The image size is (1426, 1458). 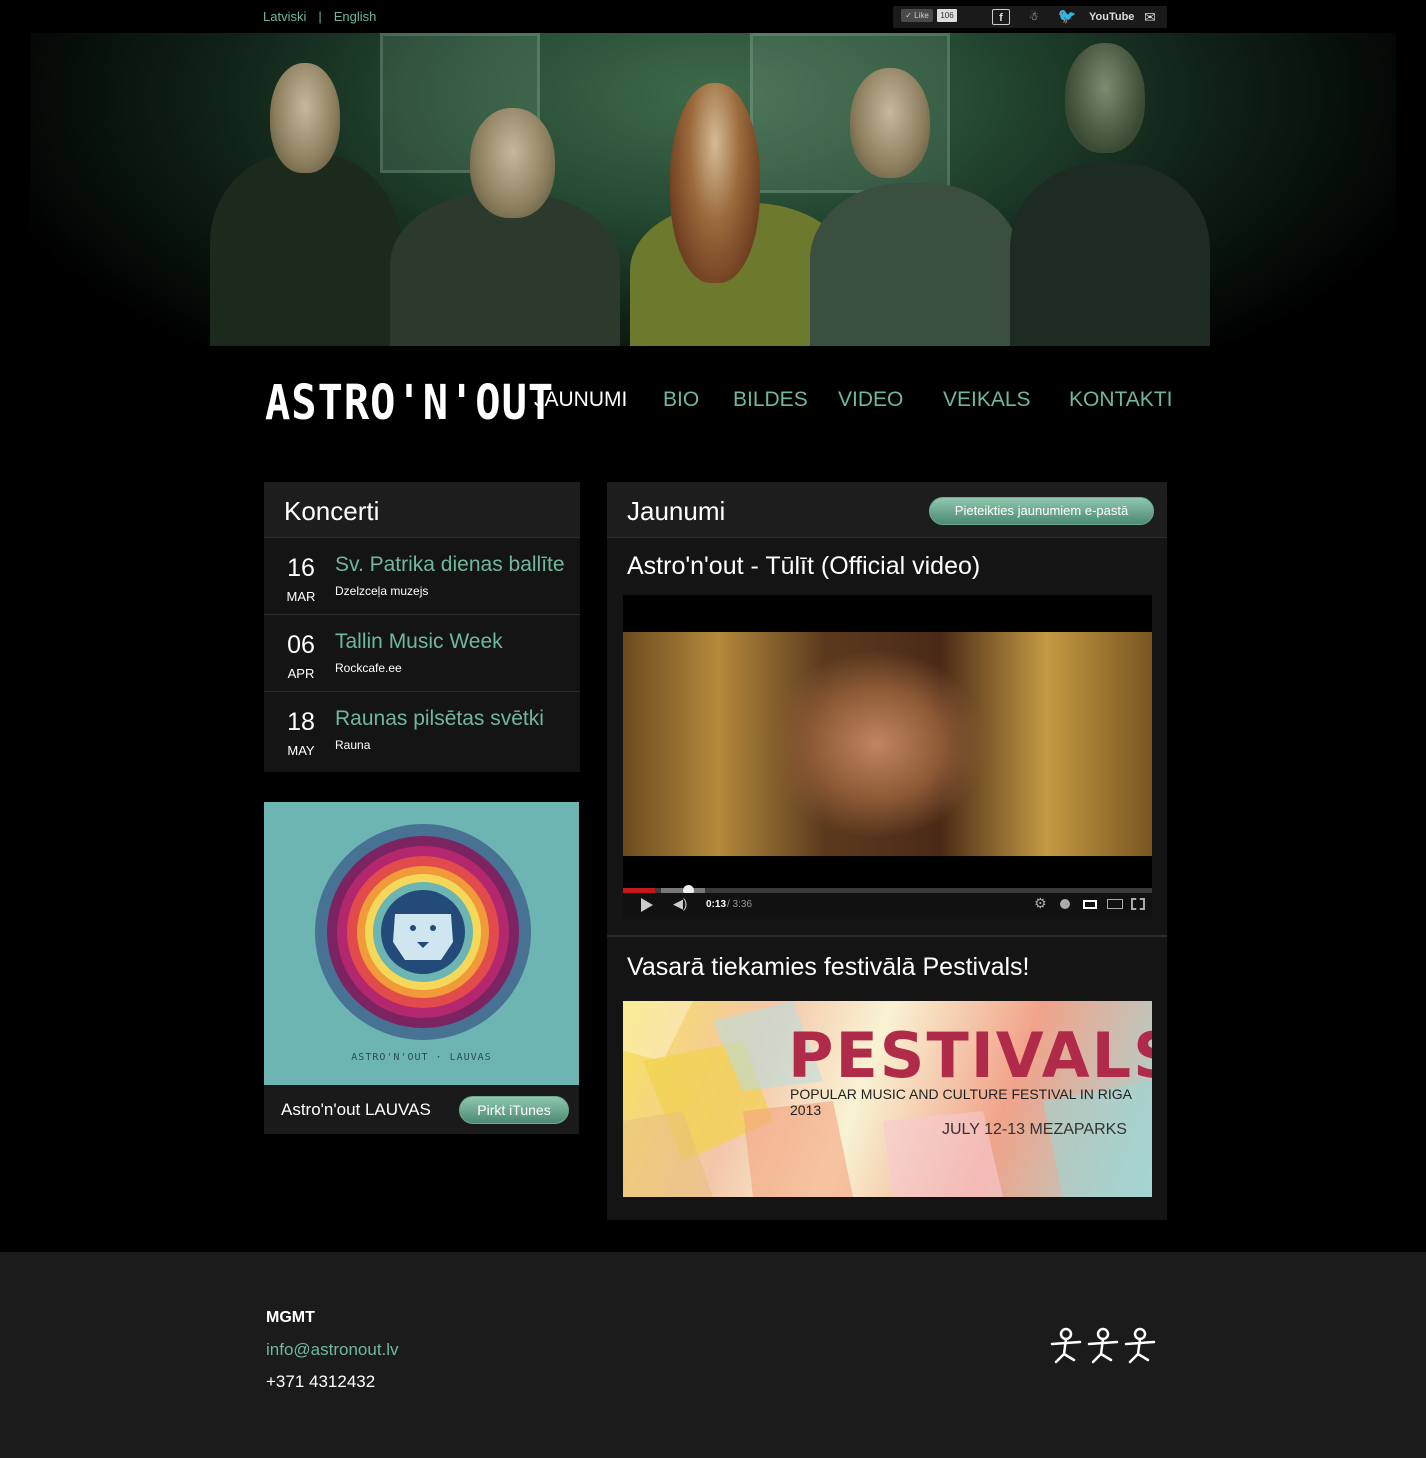 I want to click on nav-jaunumi: JAUNUMI, so click(x=580, y=400).